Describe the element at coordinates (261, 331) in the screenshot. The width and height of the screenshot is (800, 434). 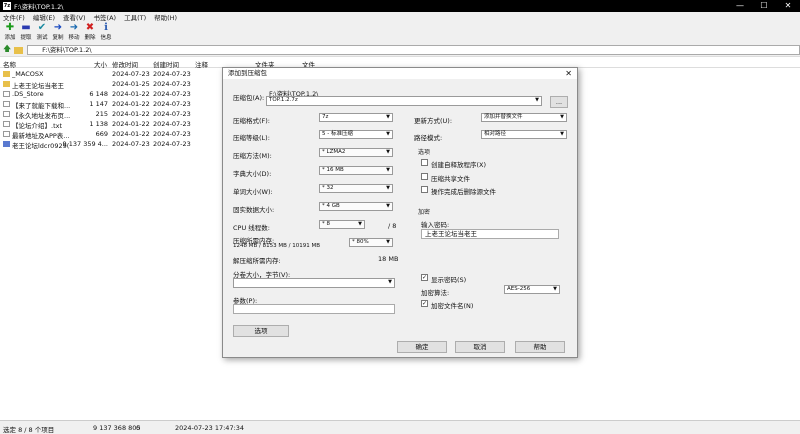
I see `options-button: 选项` at that location.